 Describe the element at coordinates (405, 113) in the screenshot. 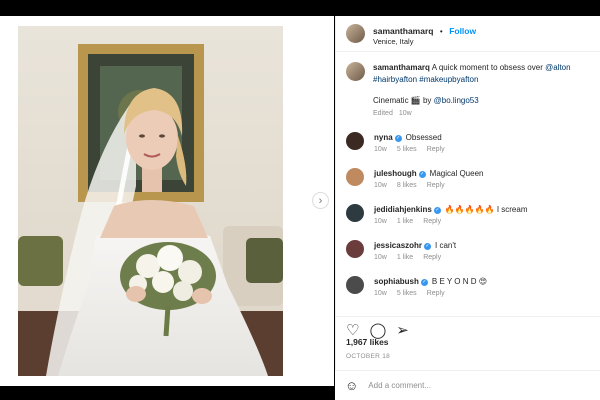

I see `caption-time: 10w` at that location.